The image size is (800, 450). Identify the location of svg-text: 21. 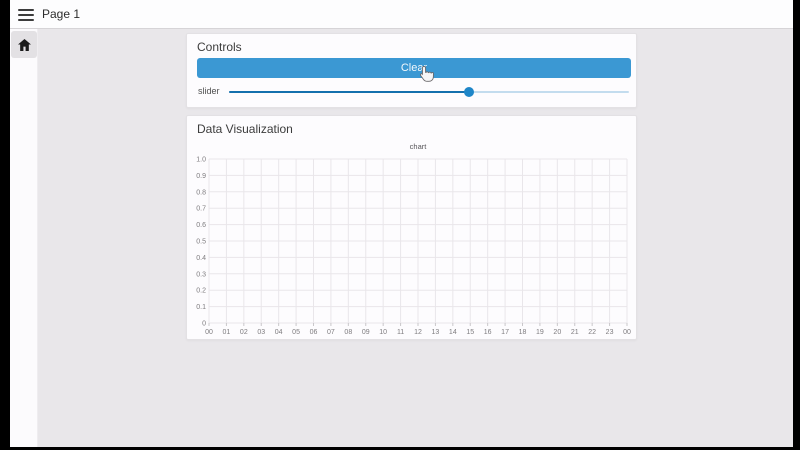
(575, 332).